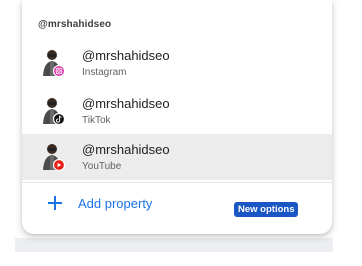 This screenshot has height=266, width=362. Describe the element at coordinates (102, 166) in the screenshot. I see `account-platform: YouTube` at that location.